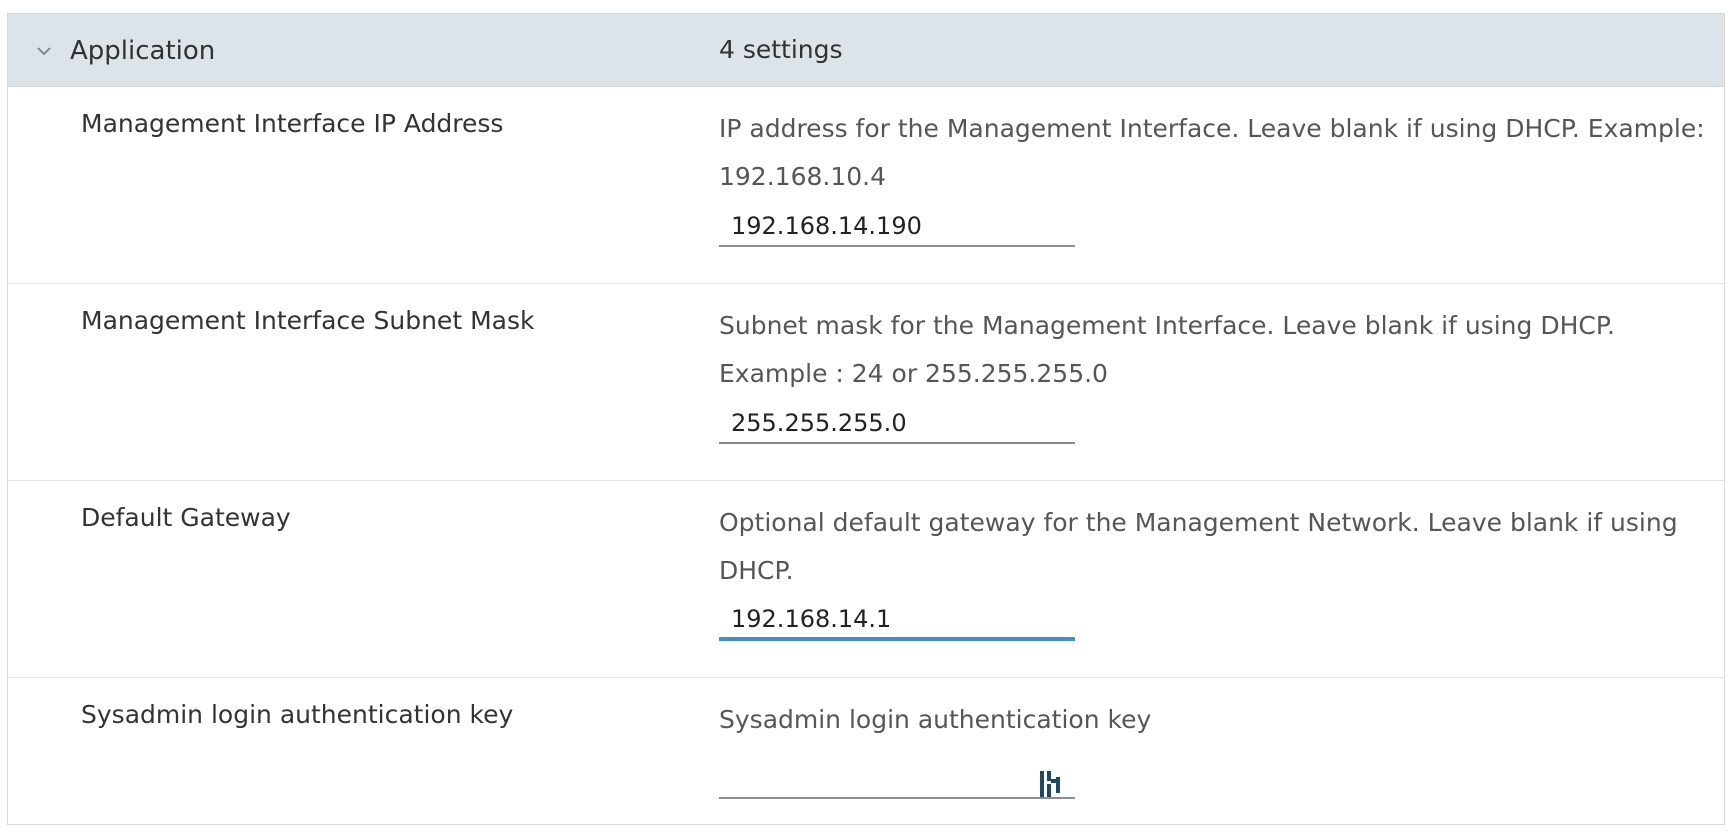 Image resolution: width=1732 pixels, height=834 pixels. What do you see at coordinates (897, 424) in the screenshot?
I see `subnet-mask-input` at bounding box center [897, 424].